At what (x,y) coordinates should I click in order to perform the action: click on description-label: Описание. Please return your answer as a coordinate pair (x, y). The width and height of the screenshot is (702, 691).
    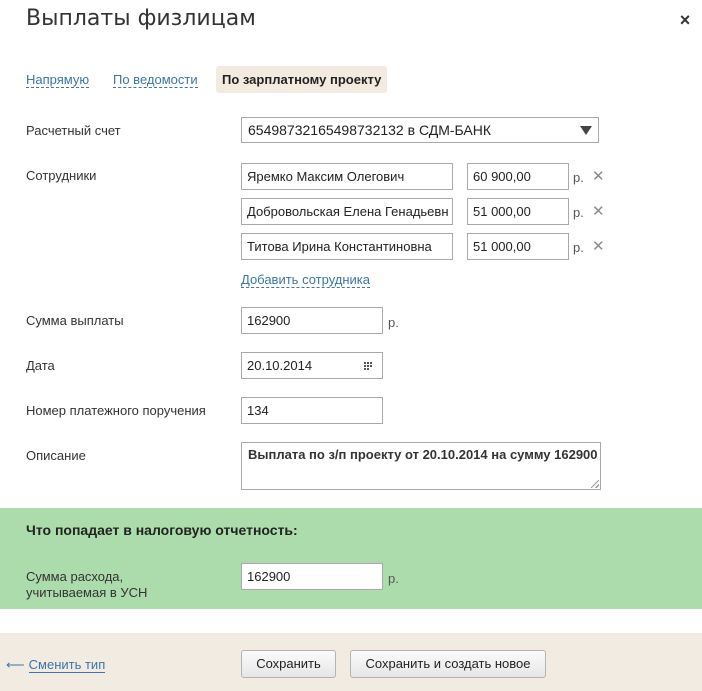
    Looking at the image, I should click on (56, 455).